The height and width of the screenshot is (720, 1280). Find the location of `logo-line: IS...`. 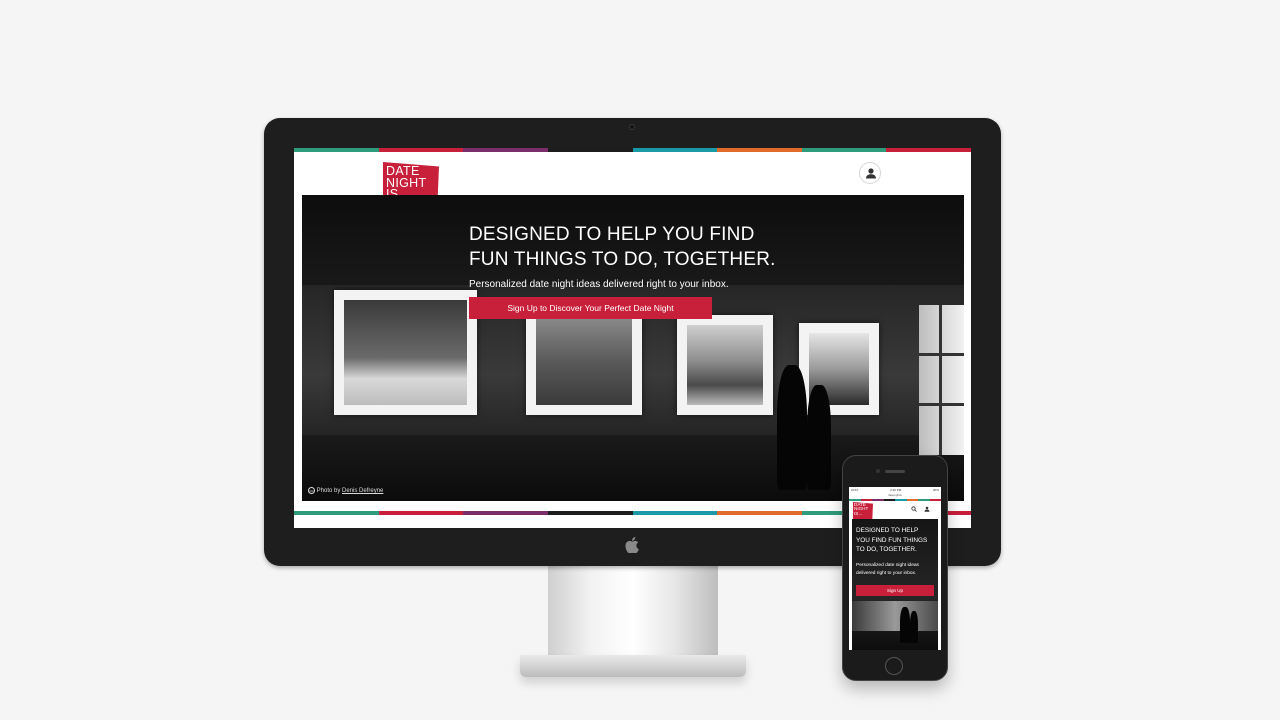

logo-line: IS... is located at coordinates (858, 513).